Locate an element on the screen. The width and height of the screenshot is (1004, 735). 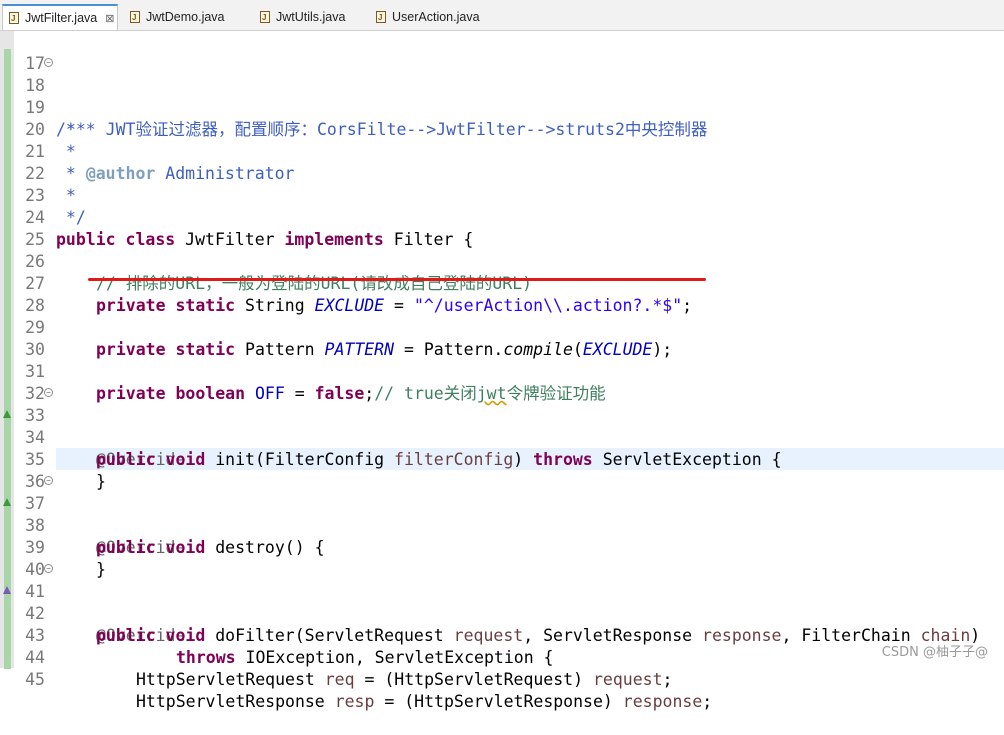
javadoc-author: * @author Administrator is located at coordinates (175, 173).